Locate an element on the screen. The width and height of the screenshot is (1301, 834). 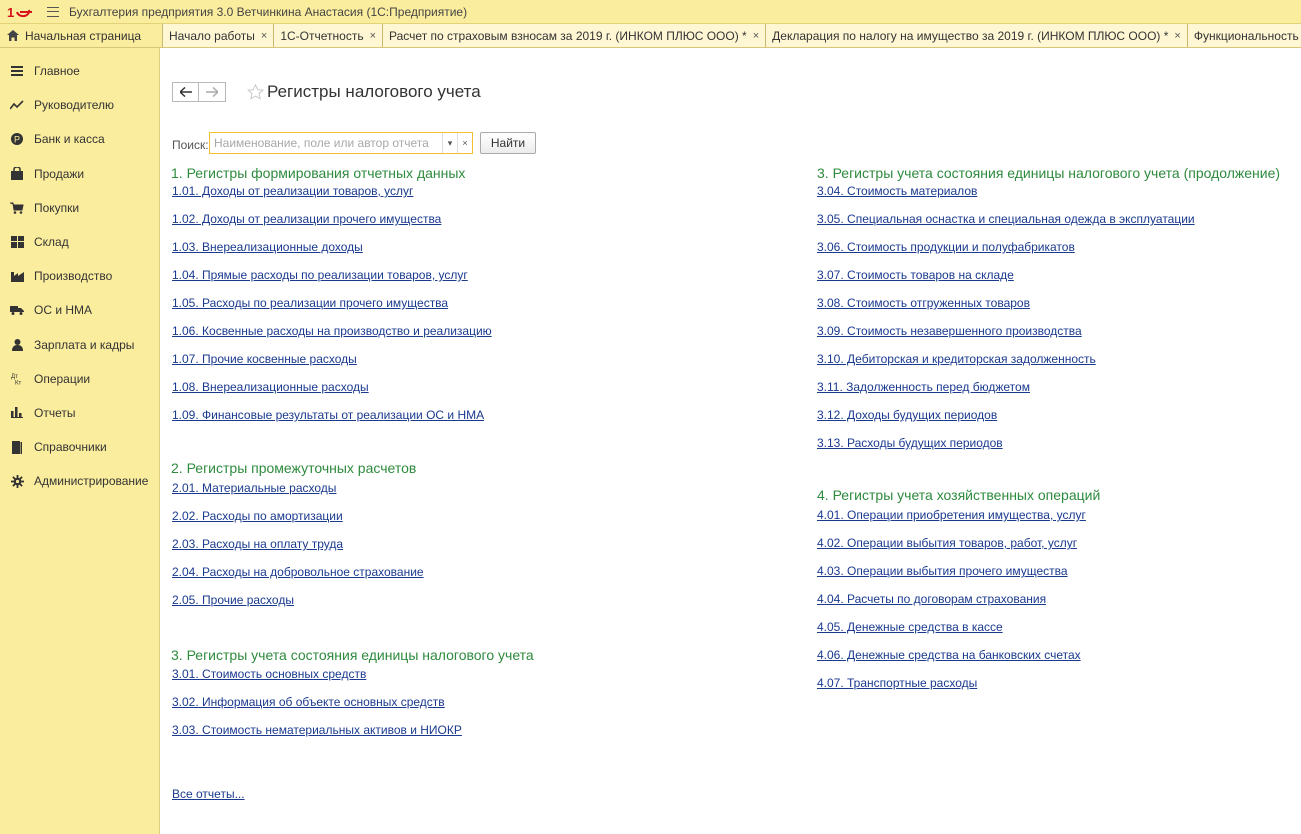
sidebar-item-main: Главное is located at coordinates (79, 71).